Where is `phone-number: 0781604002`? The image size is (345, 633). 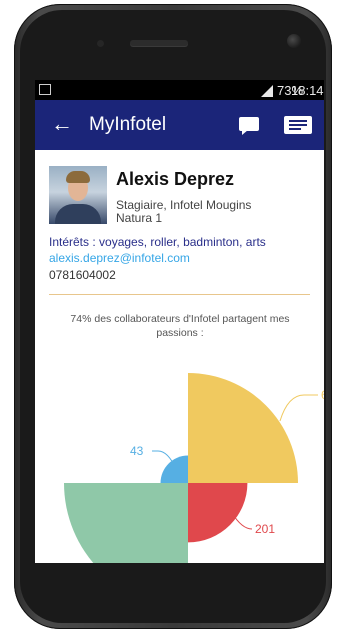
phone-number: 0781604002 is located at coordinates (82, 275).